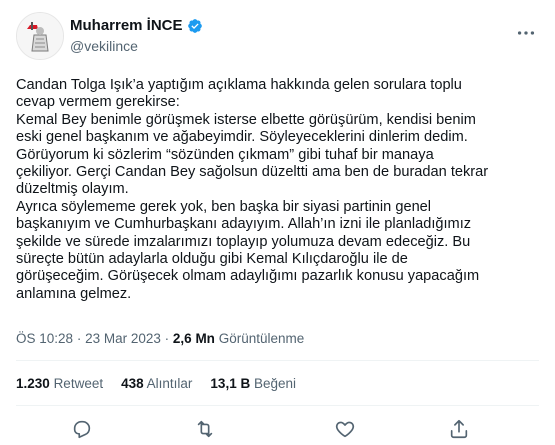 This screenshot has width=555, height=445. Describe the element at coordinates (194, 26) in the screenshot. I see `verified-badge-icon` at that location.